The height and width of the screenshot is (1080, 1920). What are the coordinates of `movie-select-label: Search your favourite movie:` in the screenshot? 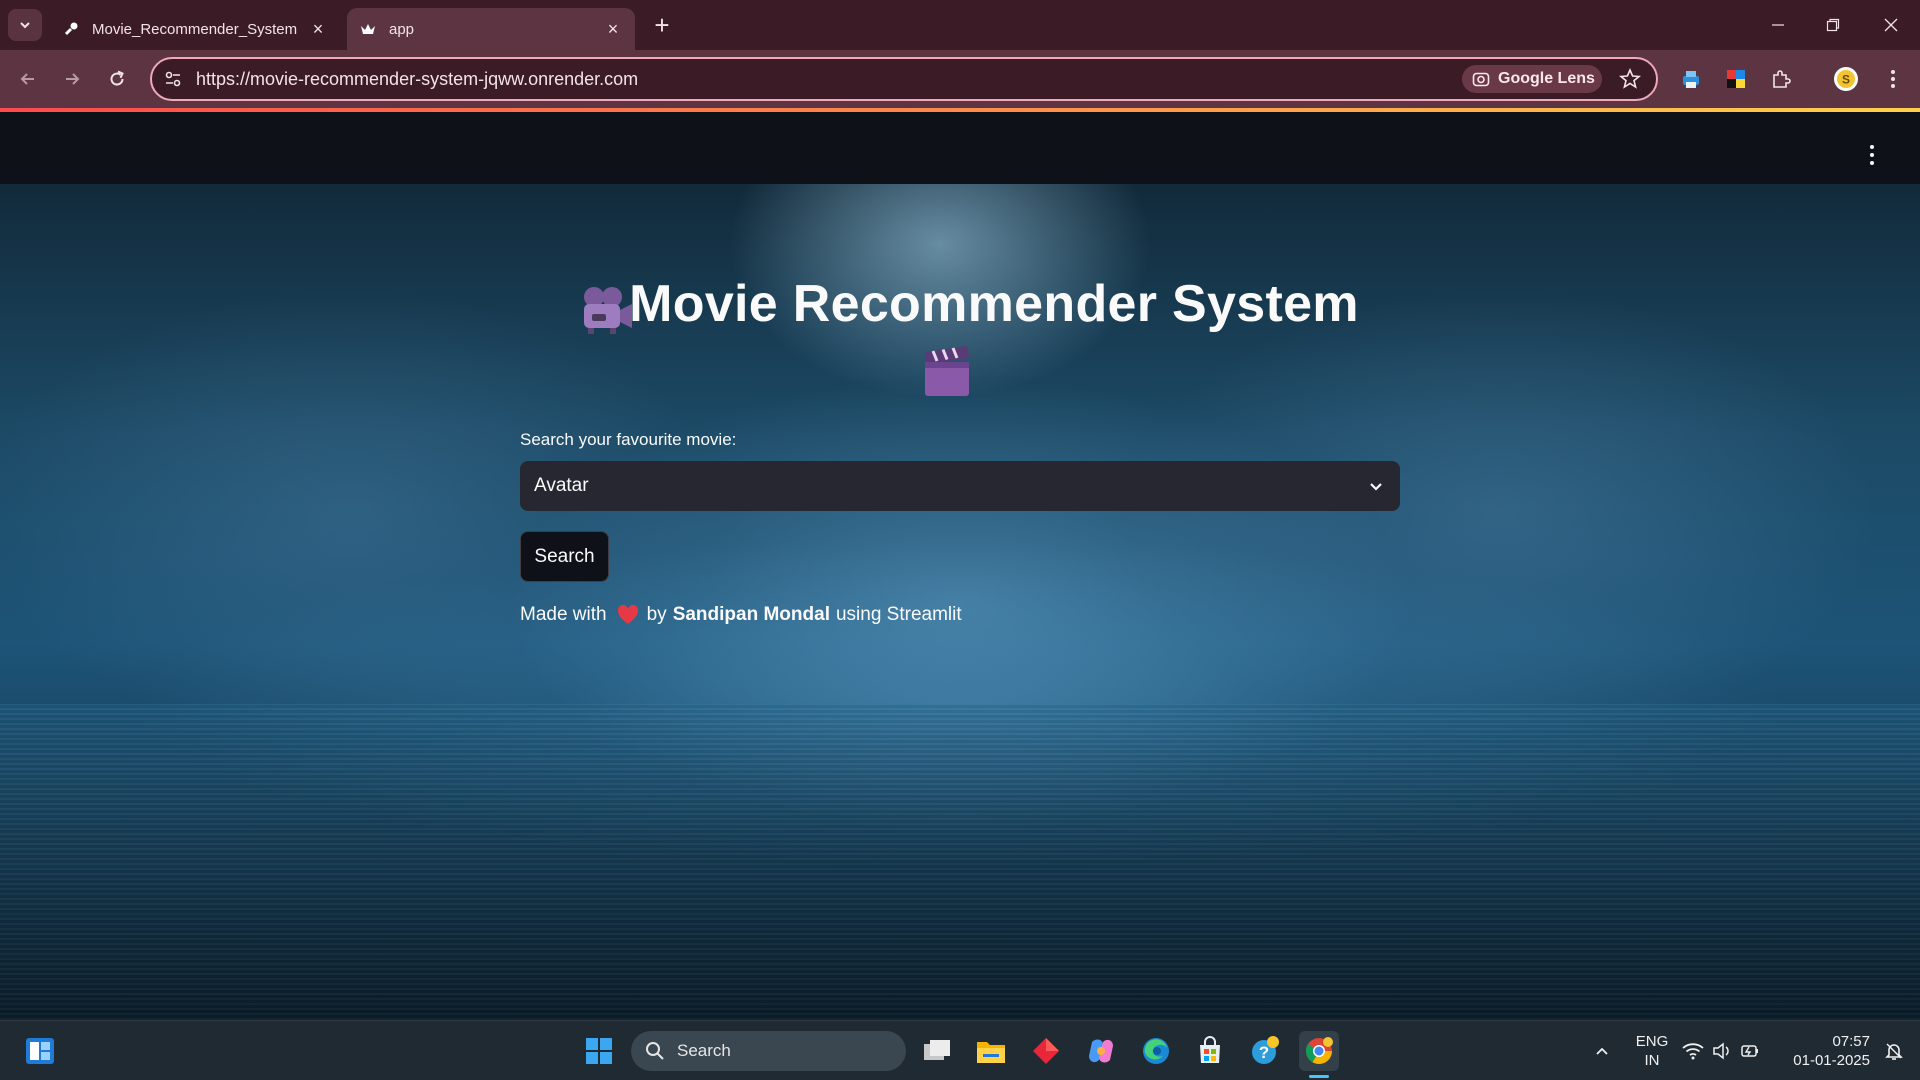 It's located at (628, 439).